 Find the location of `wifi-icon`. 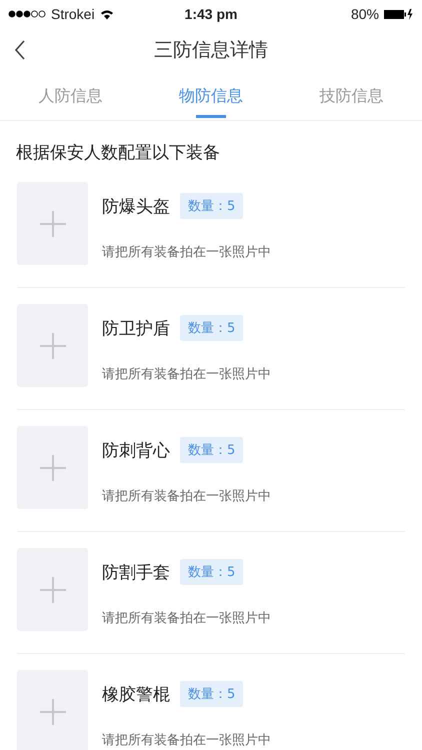

wifi-icon is located at coordinates (107, 14).